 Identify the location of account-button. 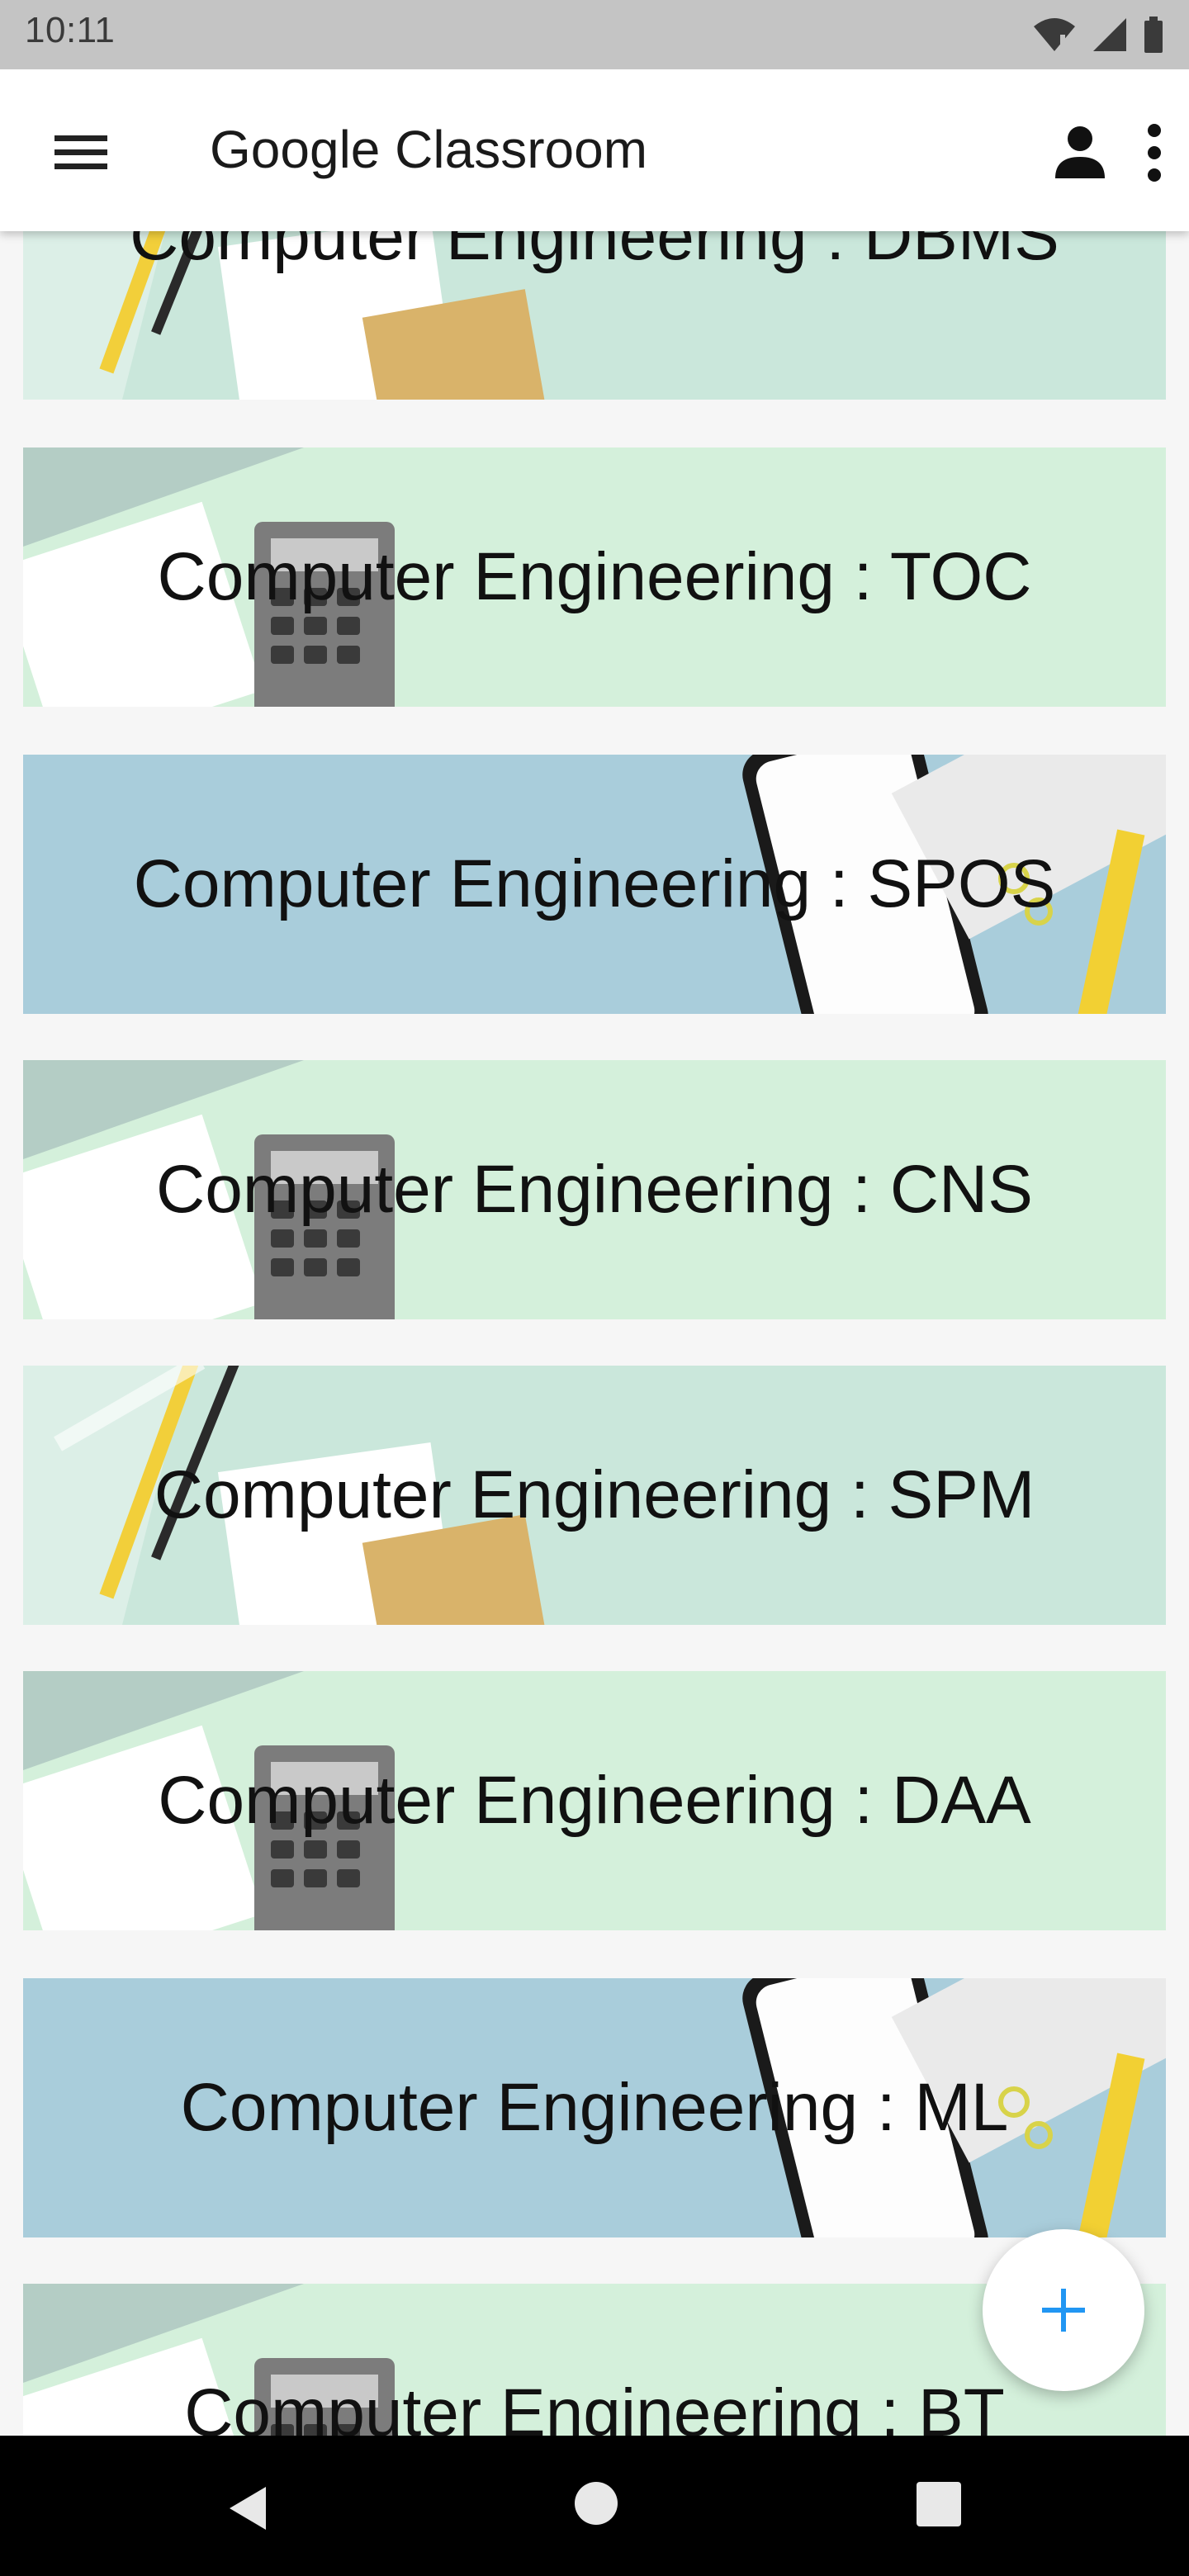
(1080, 152).